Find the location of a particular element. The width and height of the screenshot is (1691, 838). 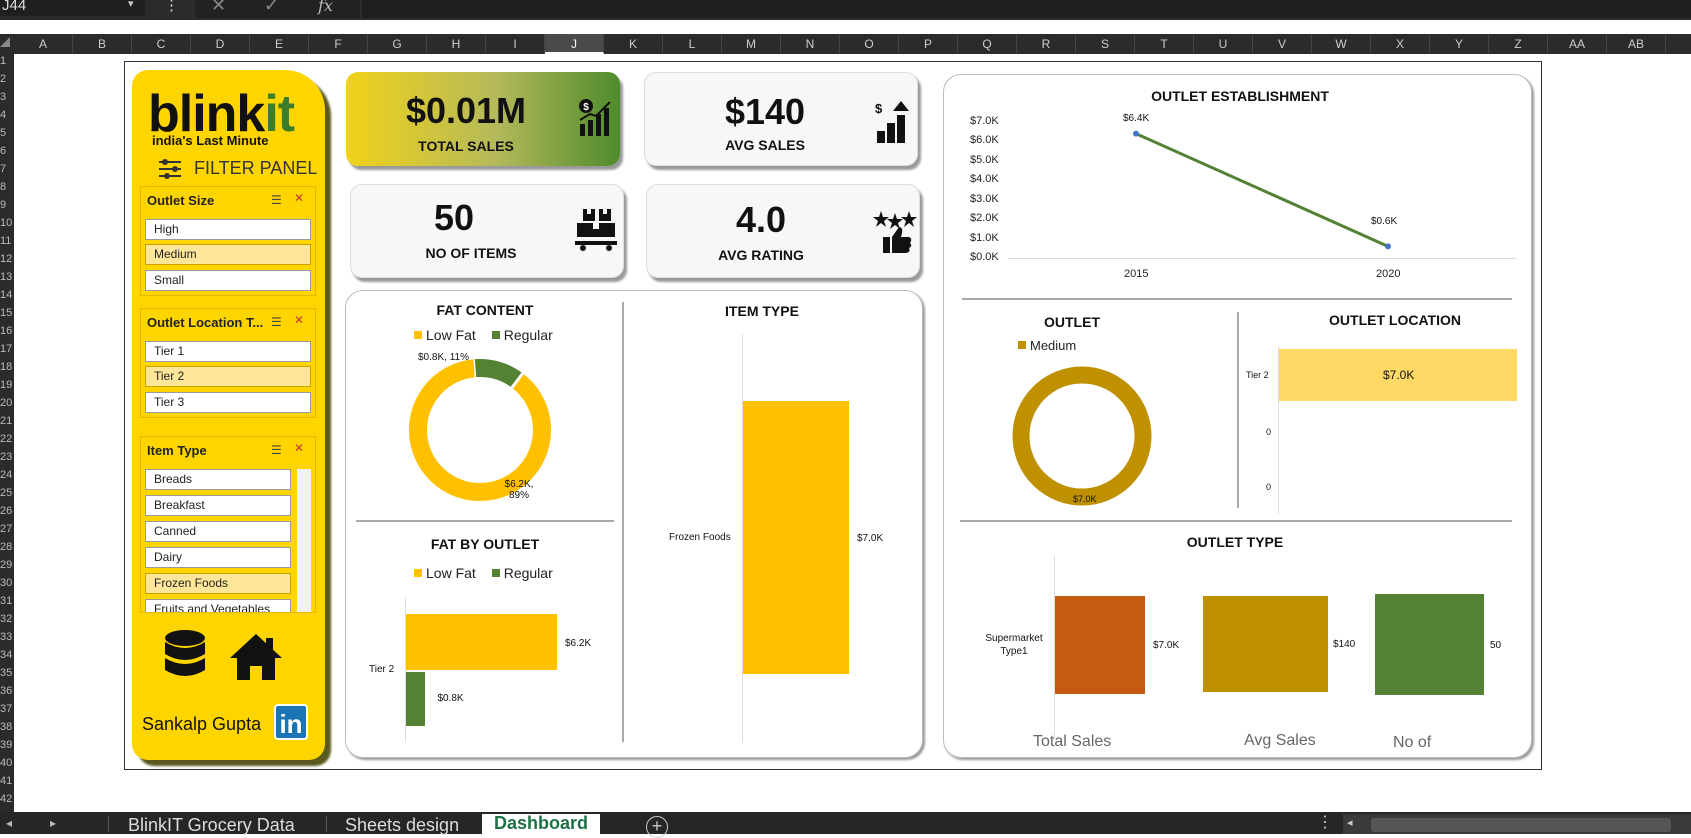

tab-sheets-design: Sheets design is located at coordinates (402, 825).